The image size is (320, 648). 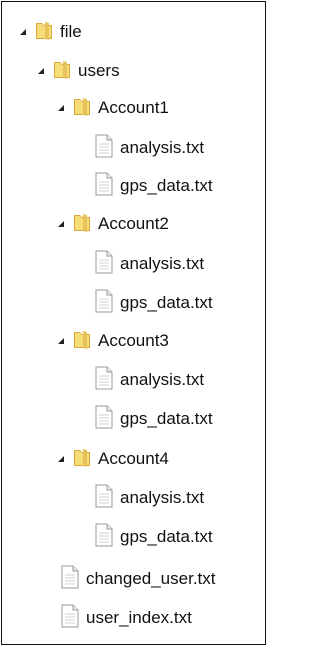 I want to click on tree-label: file, so click(x=71, y=31).